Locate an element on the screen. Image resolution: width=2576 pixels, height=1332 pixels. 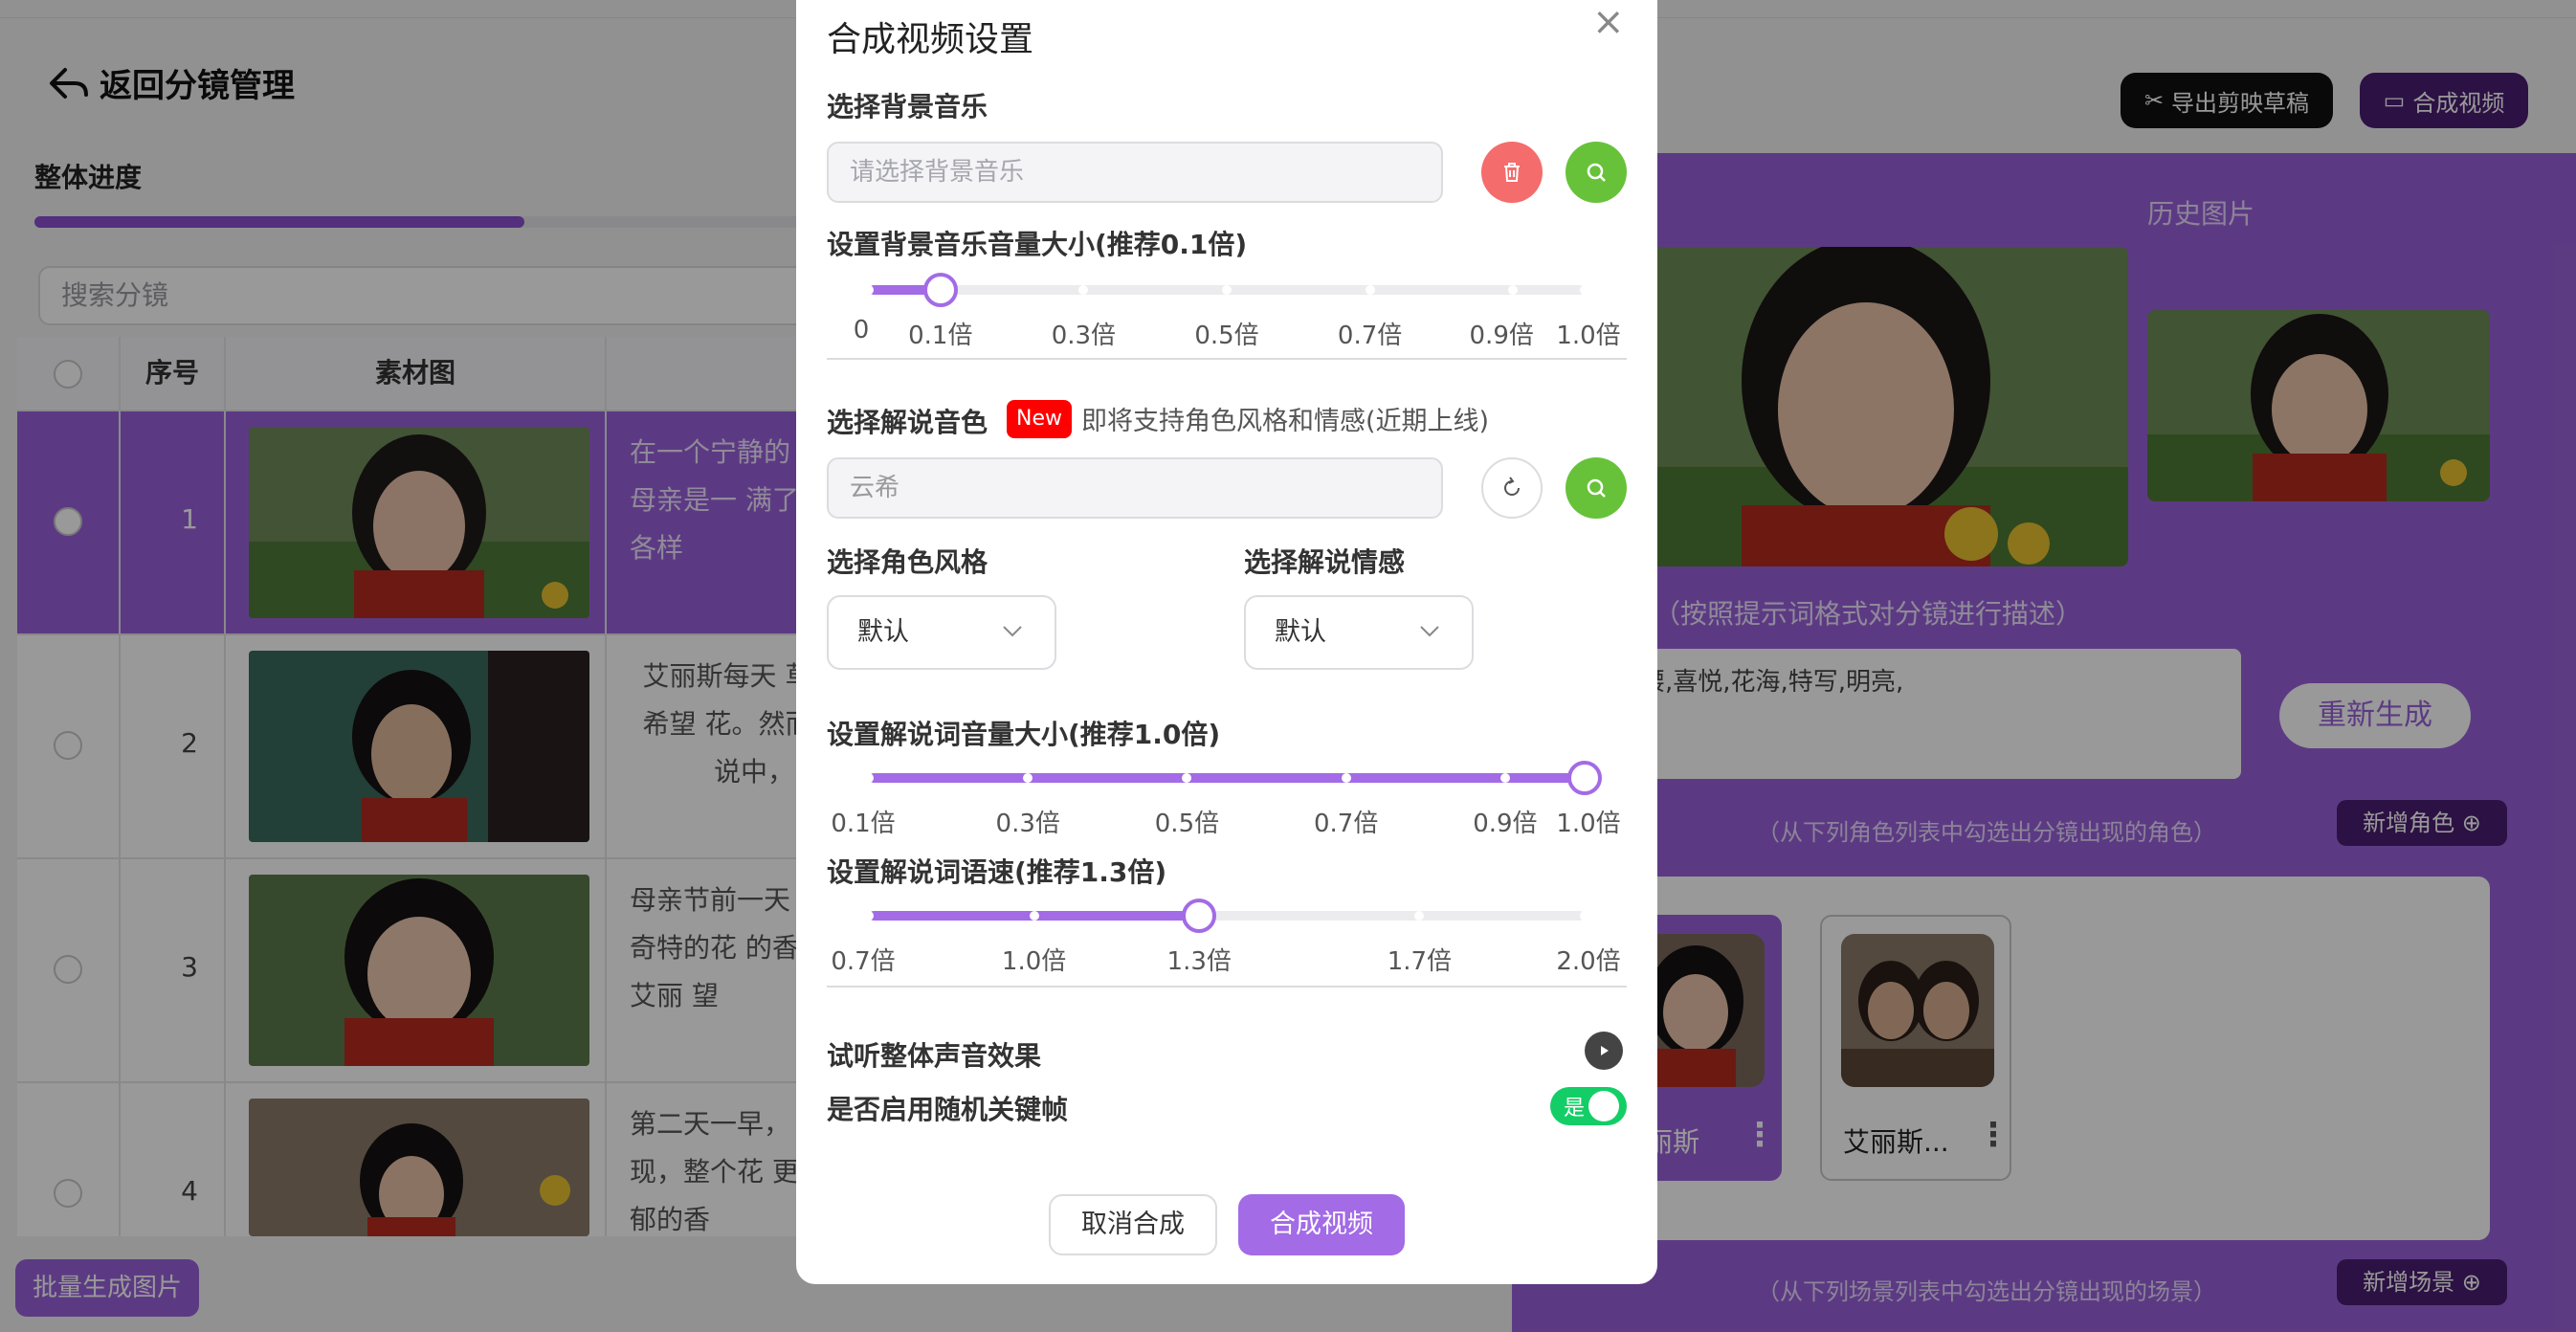
refresh-icon is located at coordinates (1512, 486).